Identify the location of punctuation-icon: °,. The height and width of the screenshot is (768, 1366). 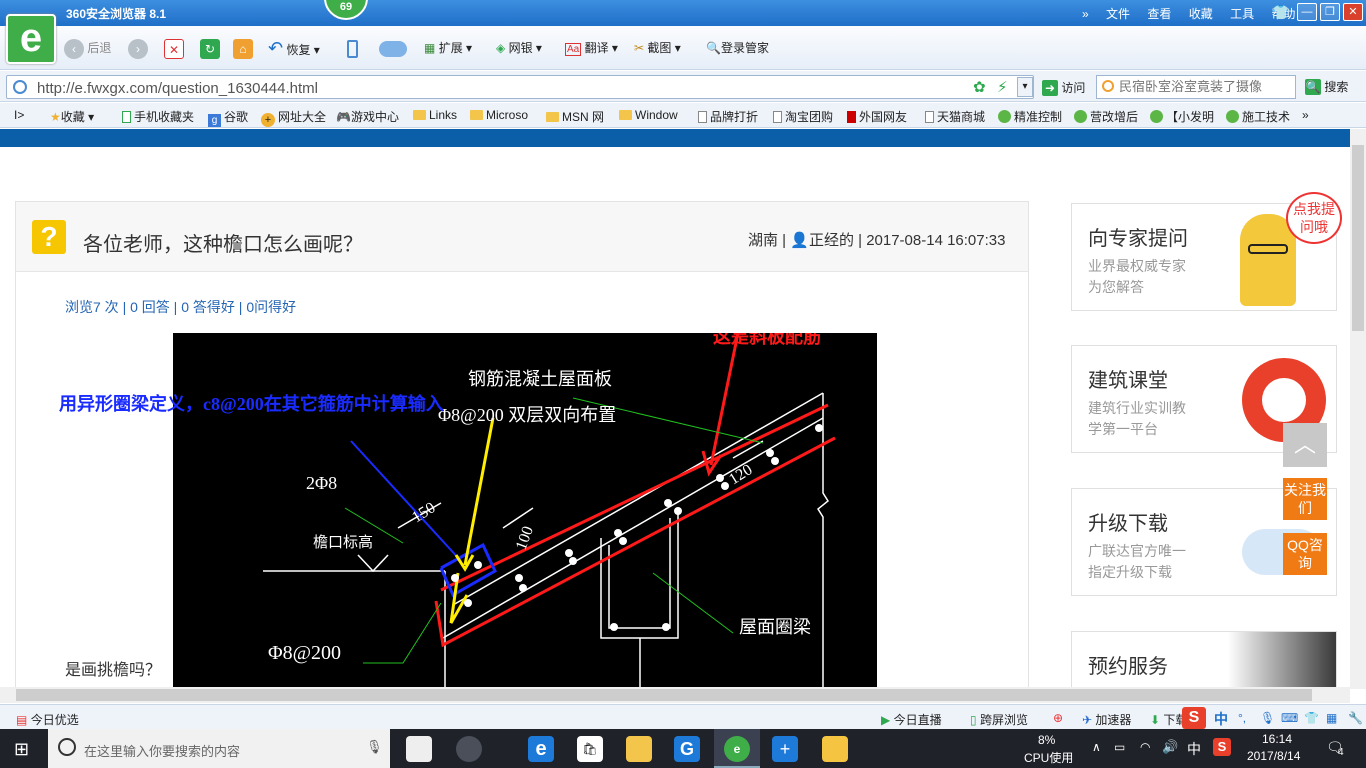
(1242, 718).